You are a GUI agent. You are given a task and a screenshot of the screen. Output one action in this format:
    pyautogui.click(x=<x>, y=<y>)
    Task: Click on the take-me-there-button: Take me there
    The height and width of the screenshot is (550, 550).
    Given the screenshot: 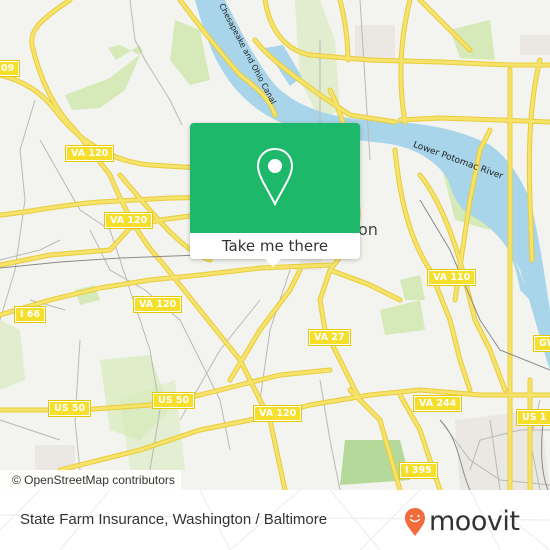 What is the action you would take?
    pyautogui.click(x=275, y=246)
    